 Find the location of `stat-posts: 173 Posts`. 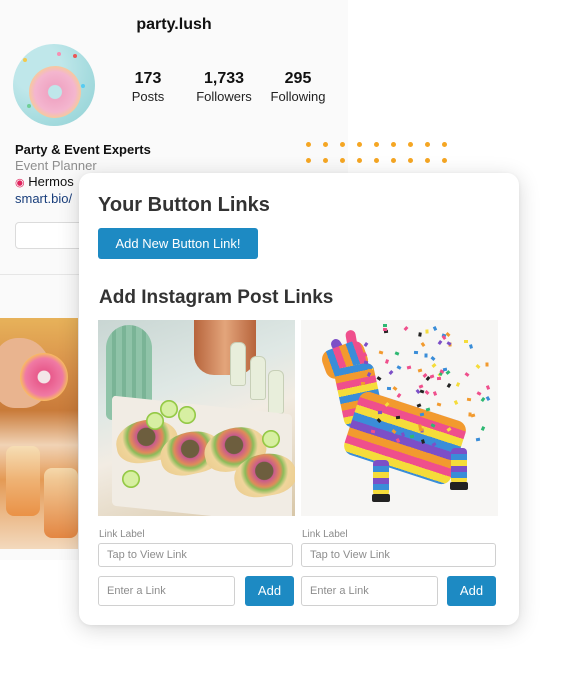

stat-posts: 173 Posts is located at coordinates (148, 88).